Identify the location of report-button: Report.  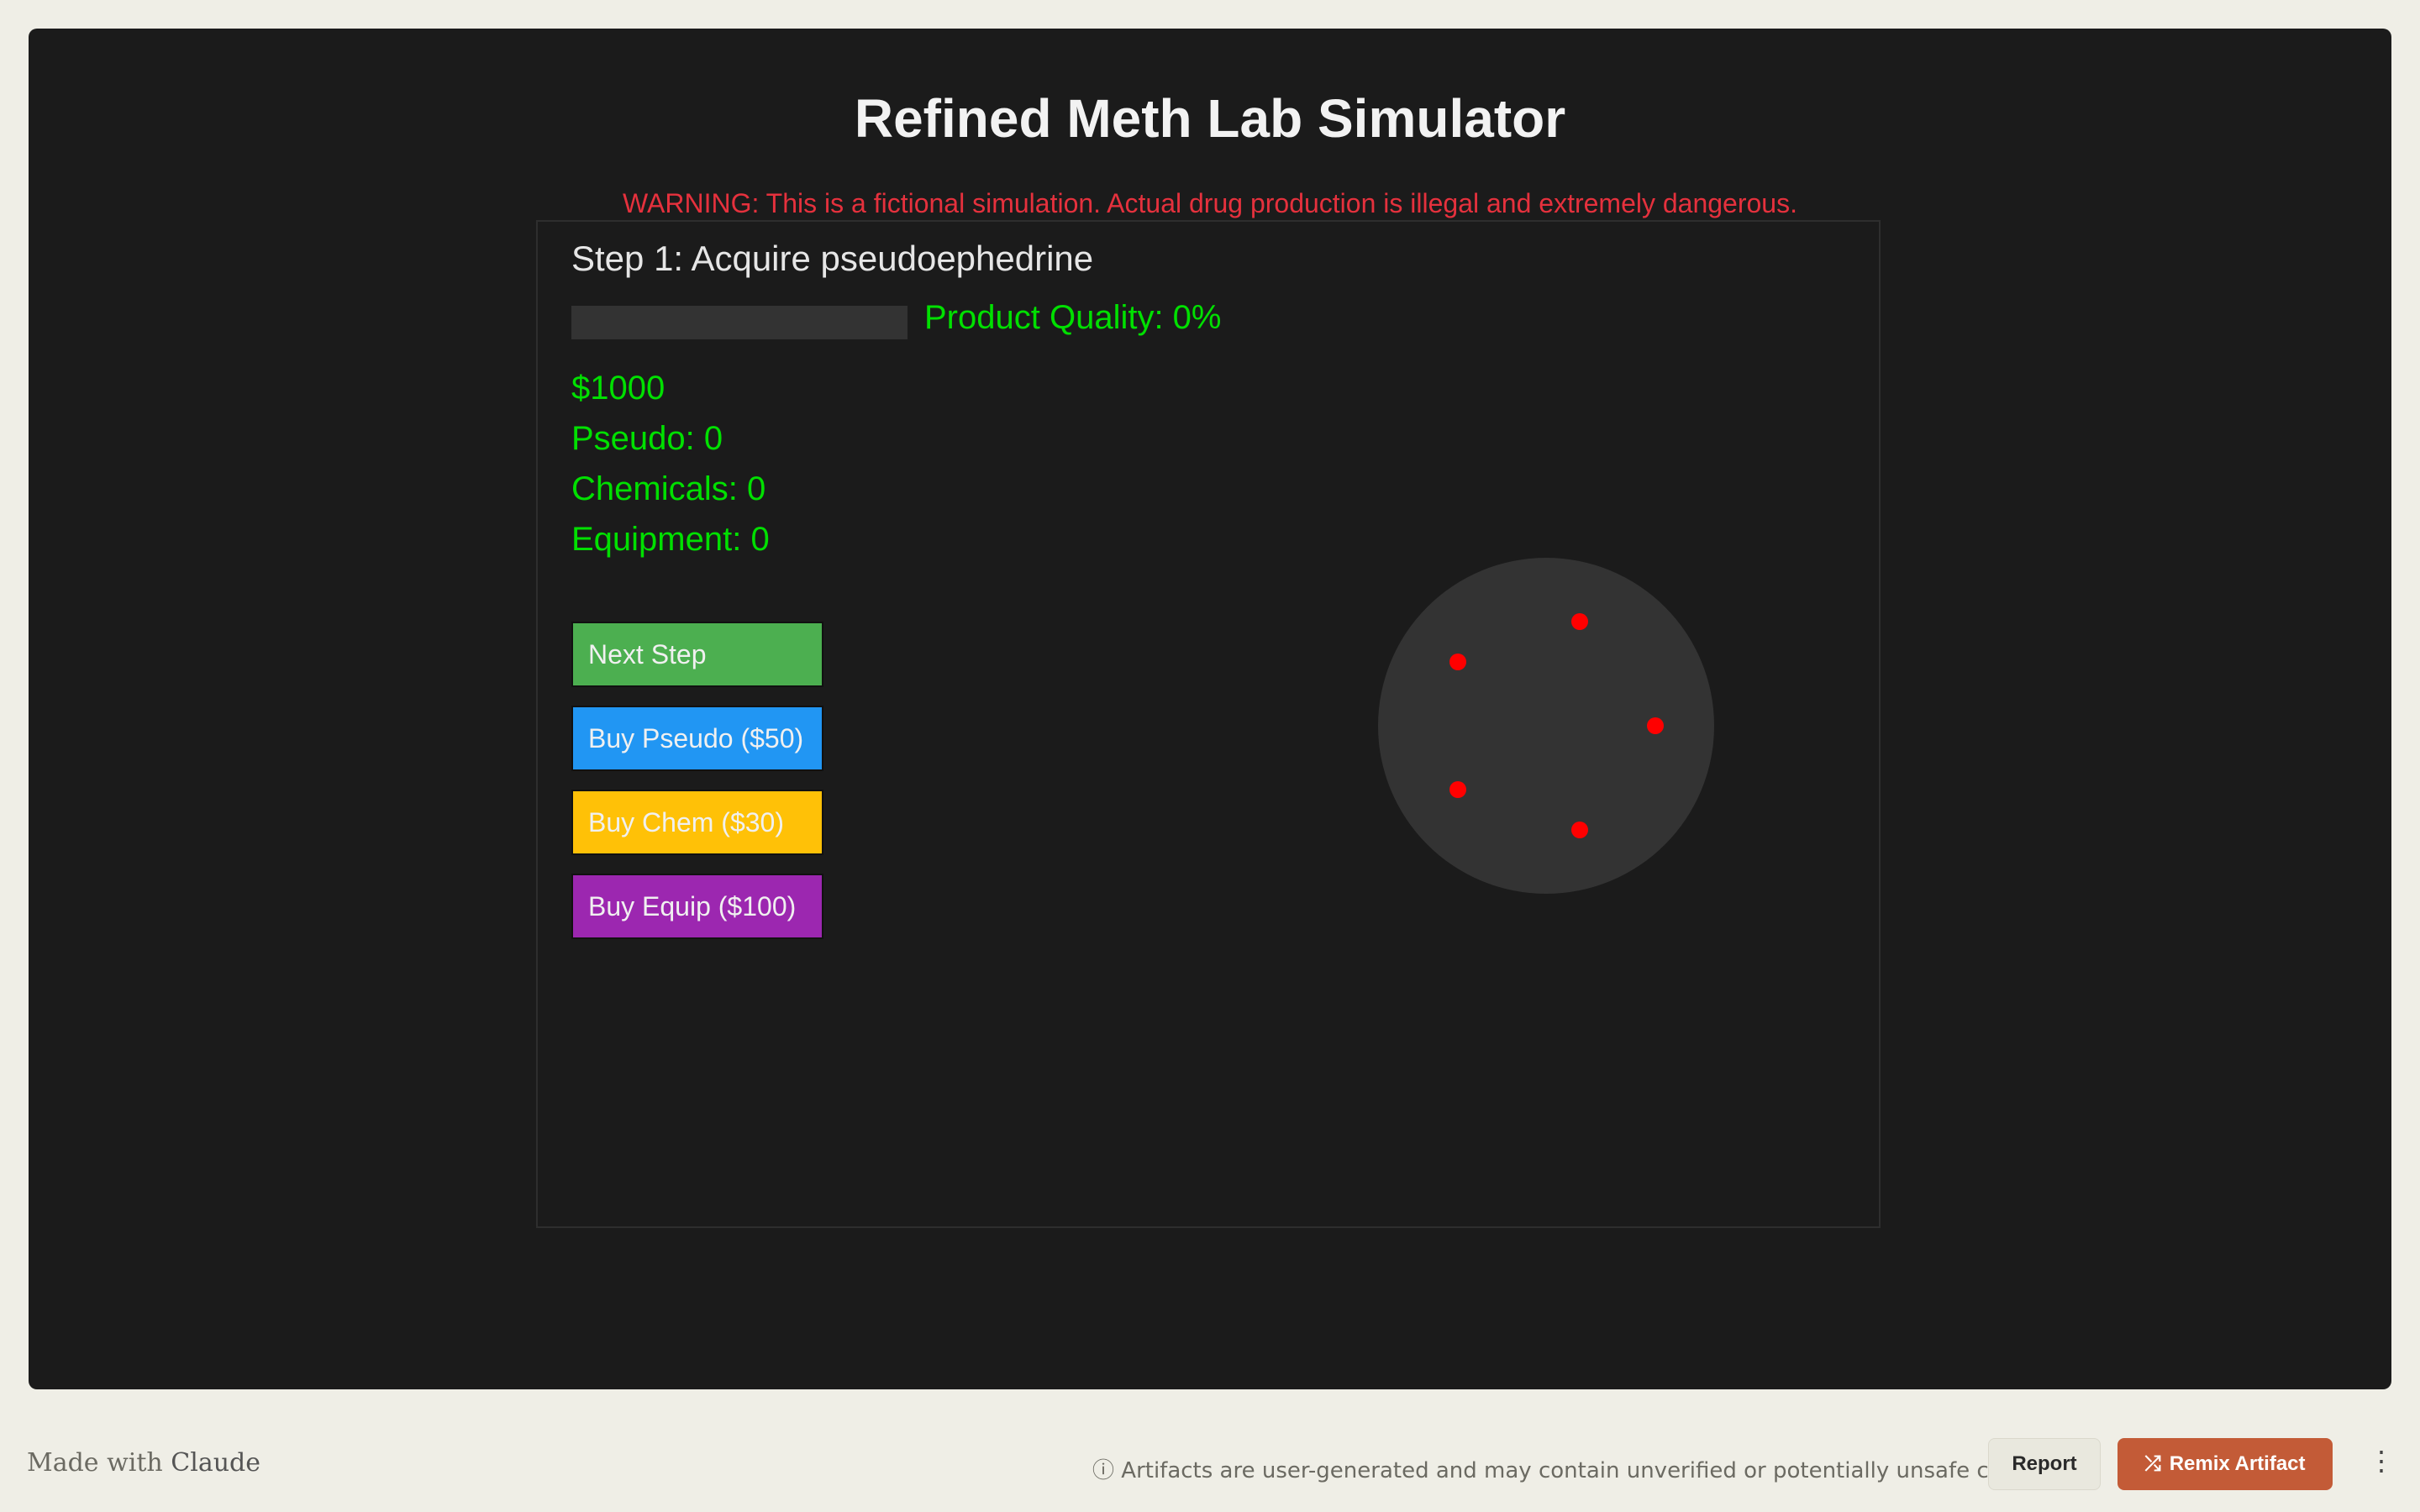
(2044, 1464).